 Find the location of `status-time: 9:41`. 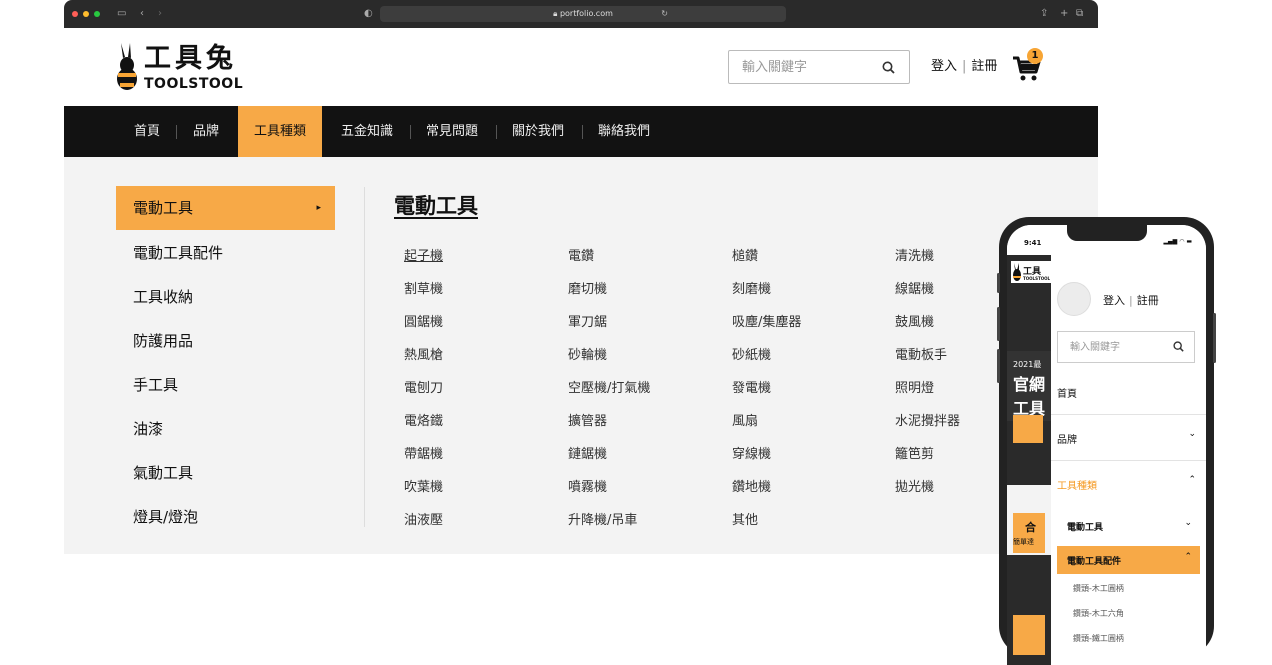

status-time: 9:41 is located at coordinates (1033, 243).